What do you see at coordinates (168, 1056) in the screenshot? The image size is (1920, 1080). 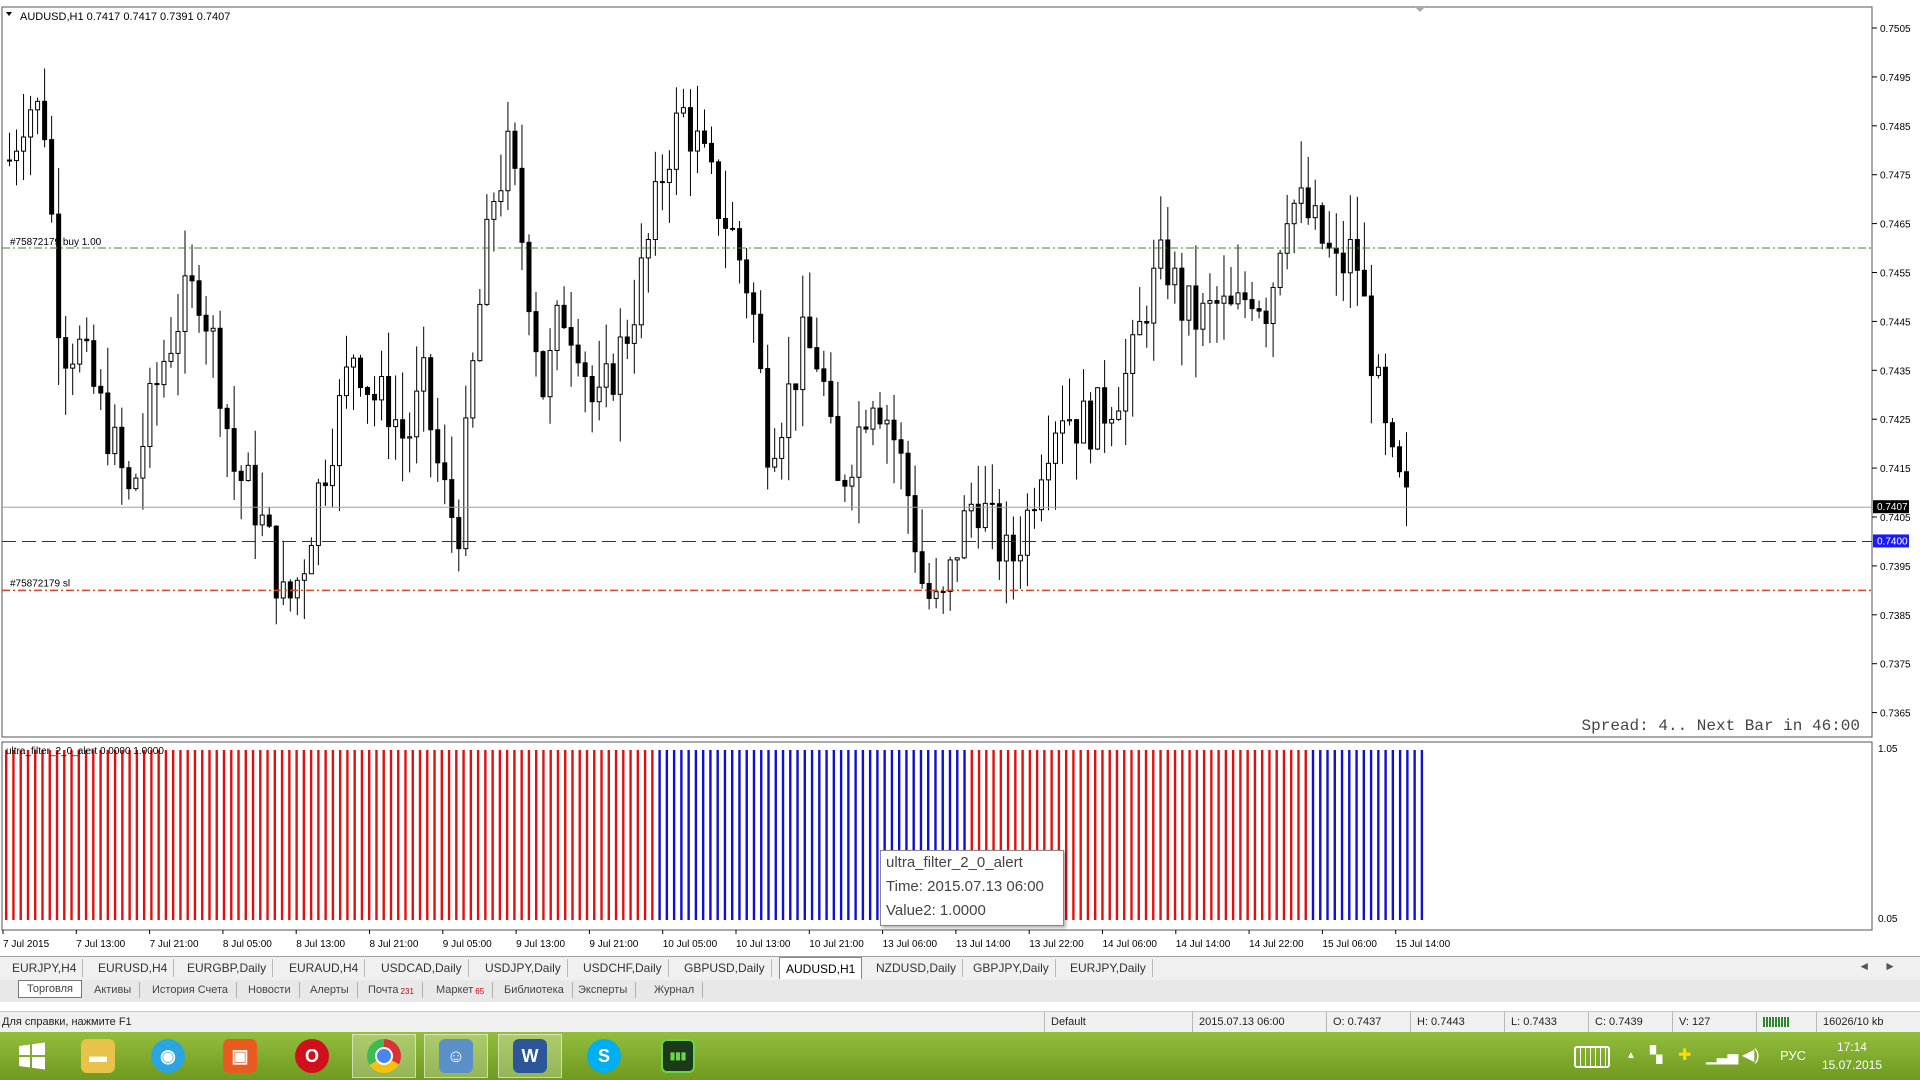 I see `taskbar-app-2: ◉` at bounding box center [168, 1056].